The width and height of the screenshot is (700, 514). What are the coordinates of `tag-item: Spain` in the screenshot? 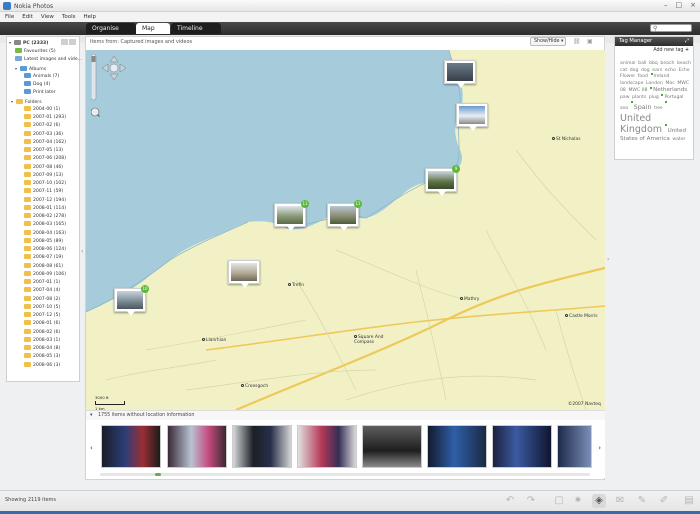 It's located at (641, 107).